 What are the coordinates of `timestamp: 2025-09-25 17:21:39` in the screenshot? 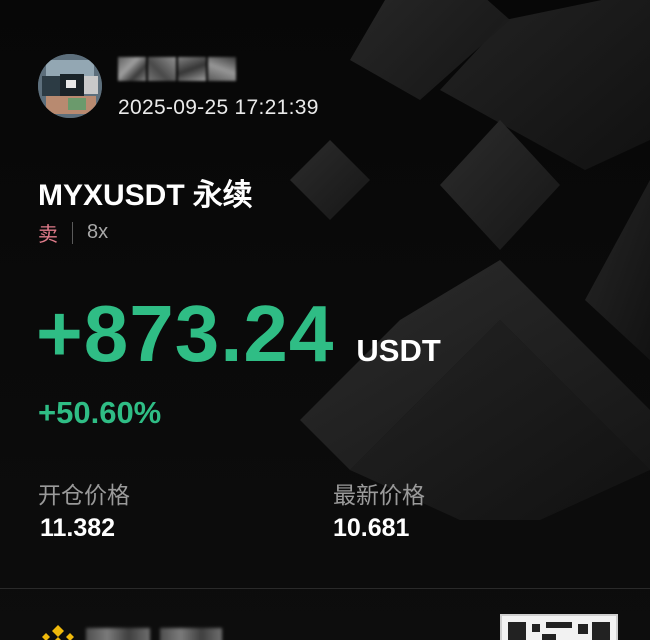 It's located at (218, 107).